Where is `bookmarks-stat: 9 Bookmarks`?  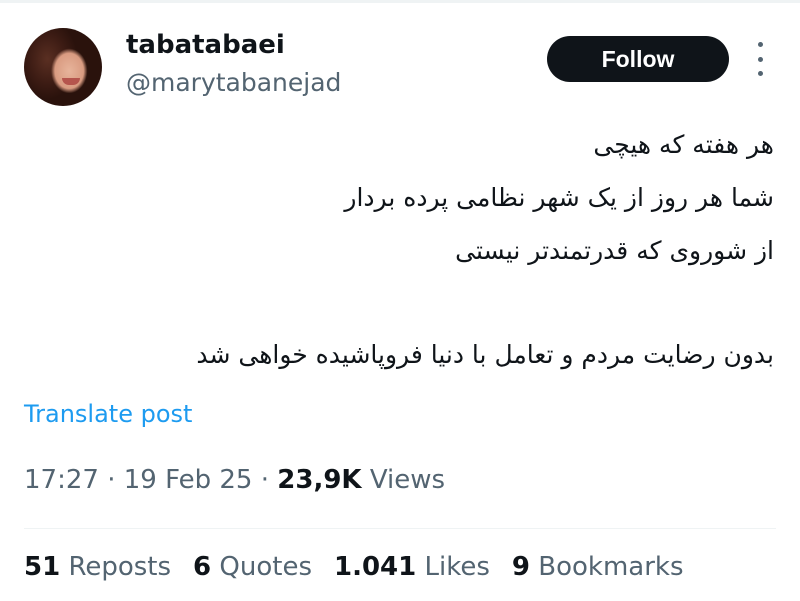 bookmarks-stat: 9 Bookmarks is located at coordinates (598, 567).